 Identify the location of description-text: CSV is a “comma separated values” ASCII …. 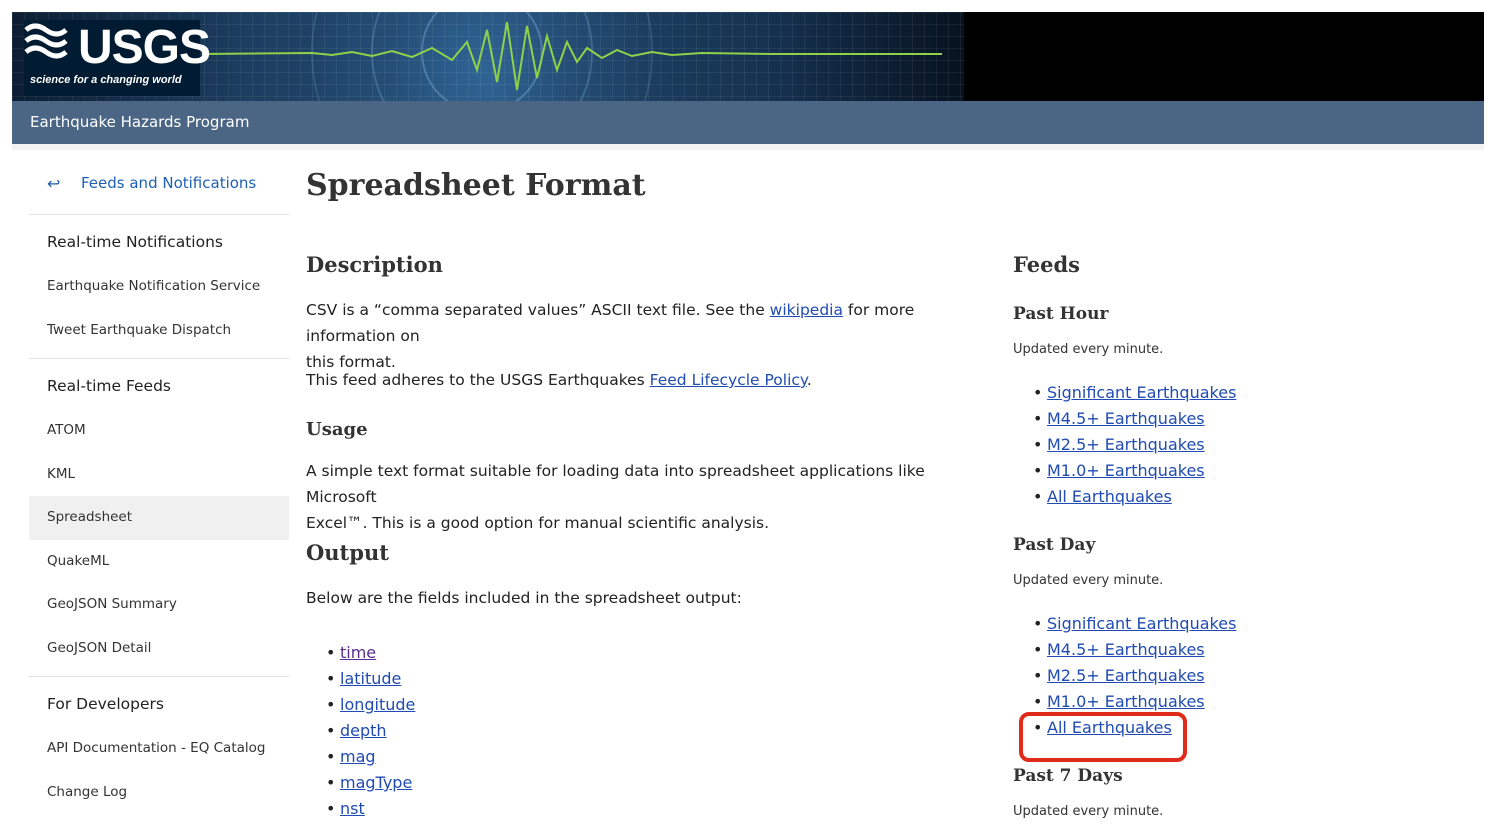
(538, 310).